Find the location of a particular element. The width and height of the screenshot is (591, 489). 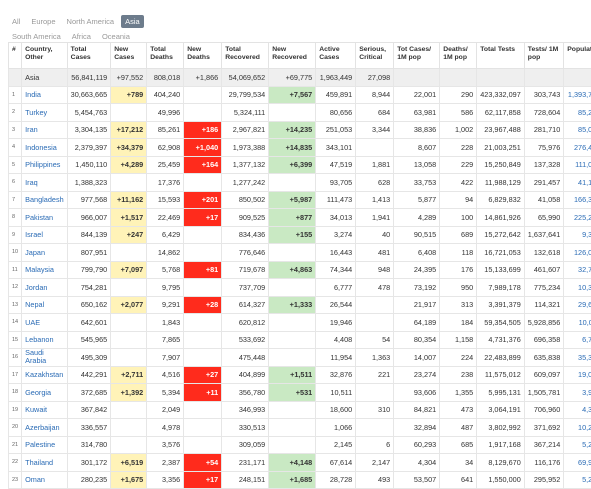

column-header: New Cases is located at coordinates (129, 56).